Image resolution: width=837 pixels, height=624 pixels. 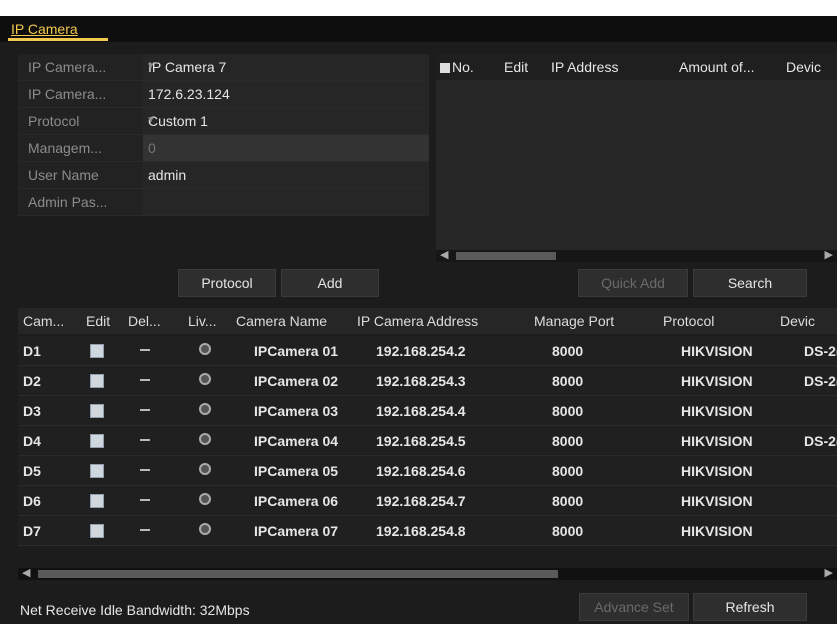 What do you see at coordinates (32, 531) in the screenshot?
I see `camera-id: D7` at bounding box center [32, 531].